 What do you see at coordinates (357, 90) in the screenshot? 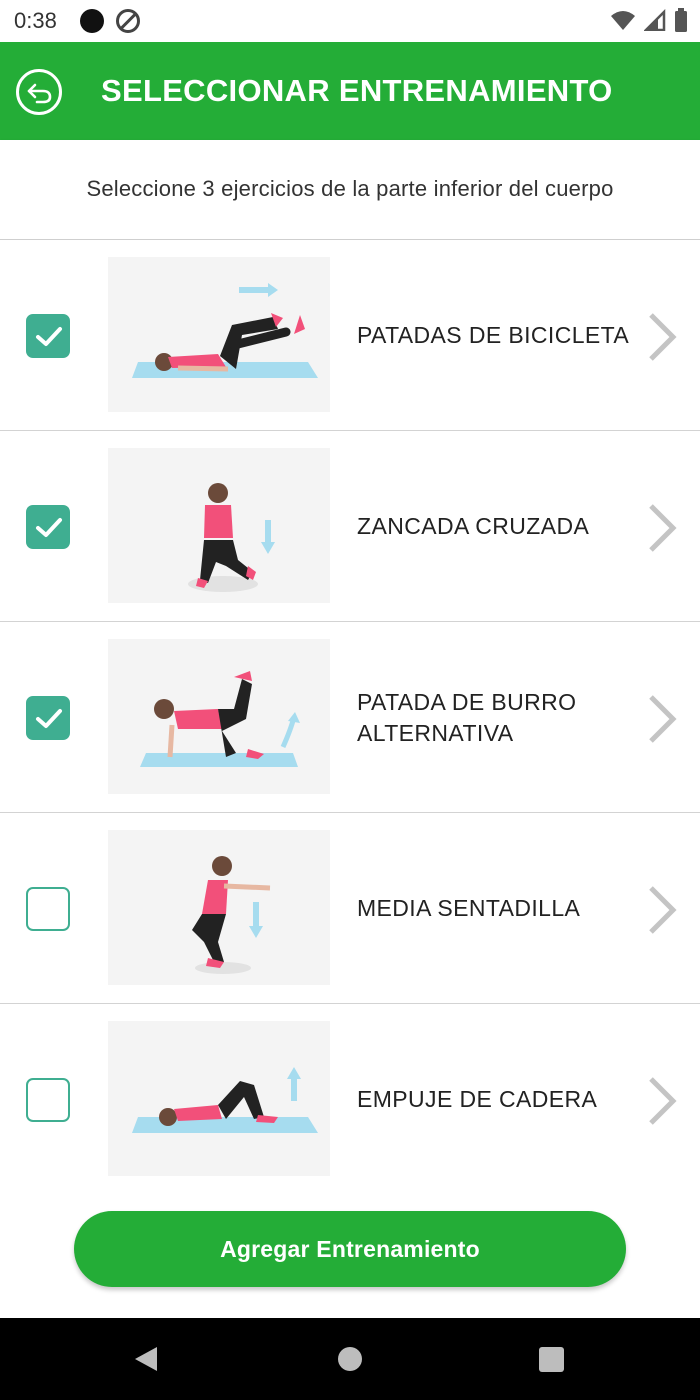
I see `page-title: SELECCIONAR ENTRENAMIENTO` at bounding box center [357, 90].